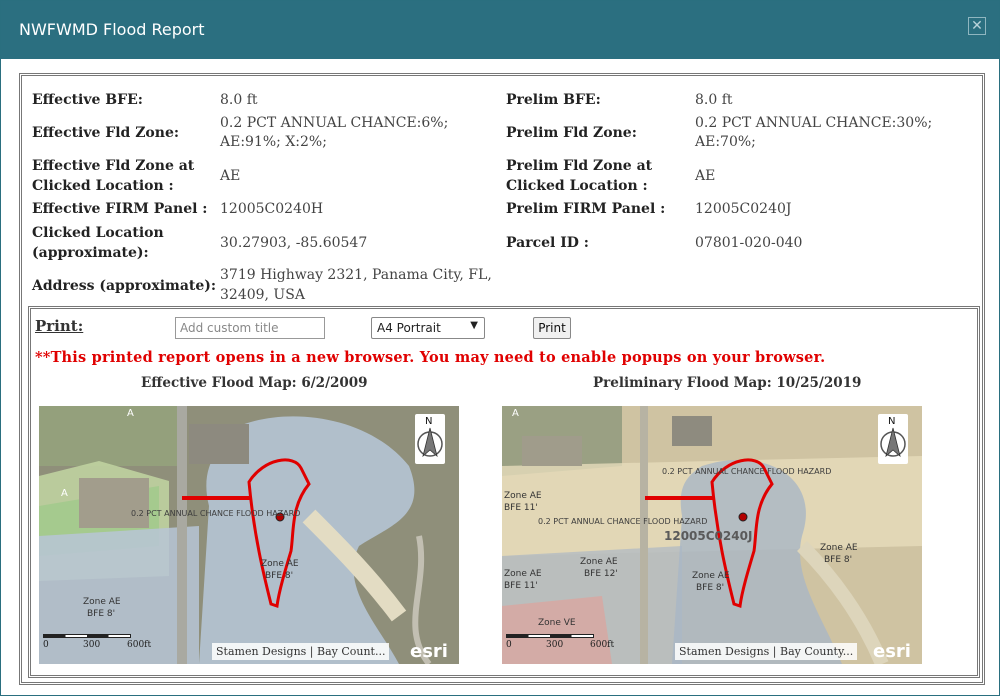  I want to click on effective-map-label-a2: A, so click(64, 493).